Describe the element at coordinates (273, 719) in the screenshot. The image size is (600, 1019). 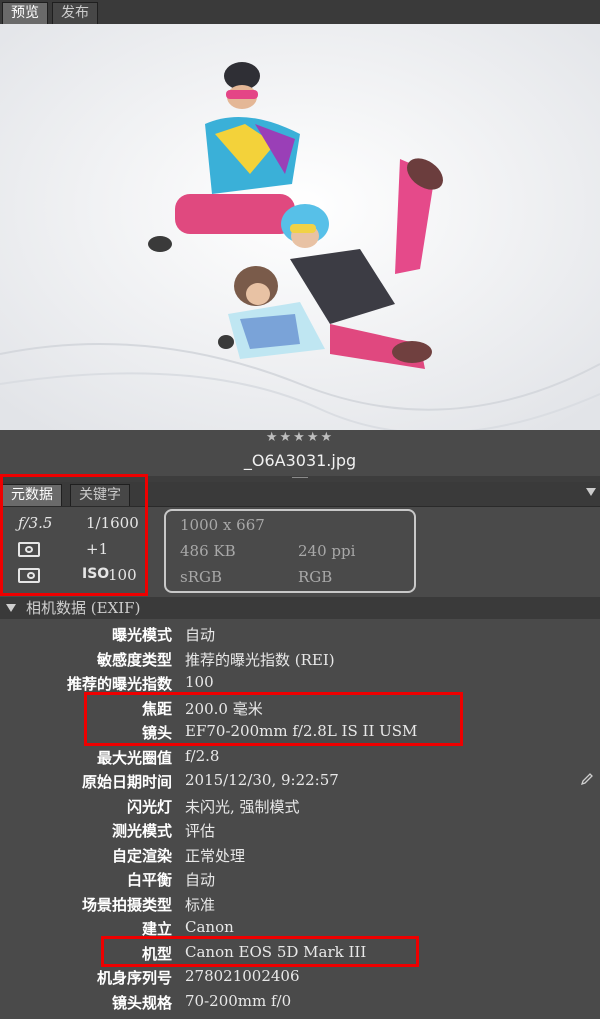
I see `highlight-box-lens` at that location.